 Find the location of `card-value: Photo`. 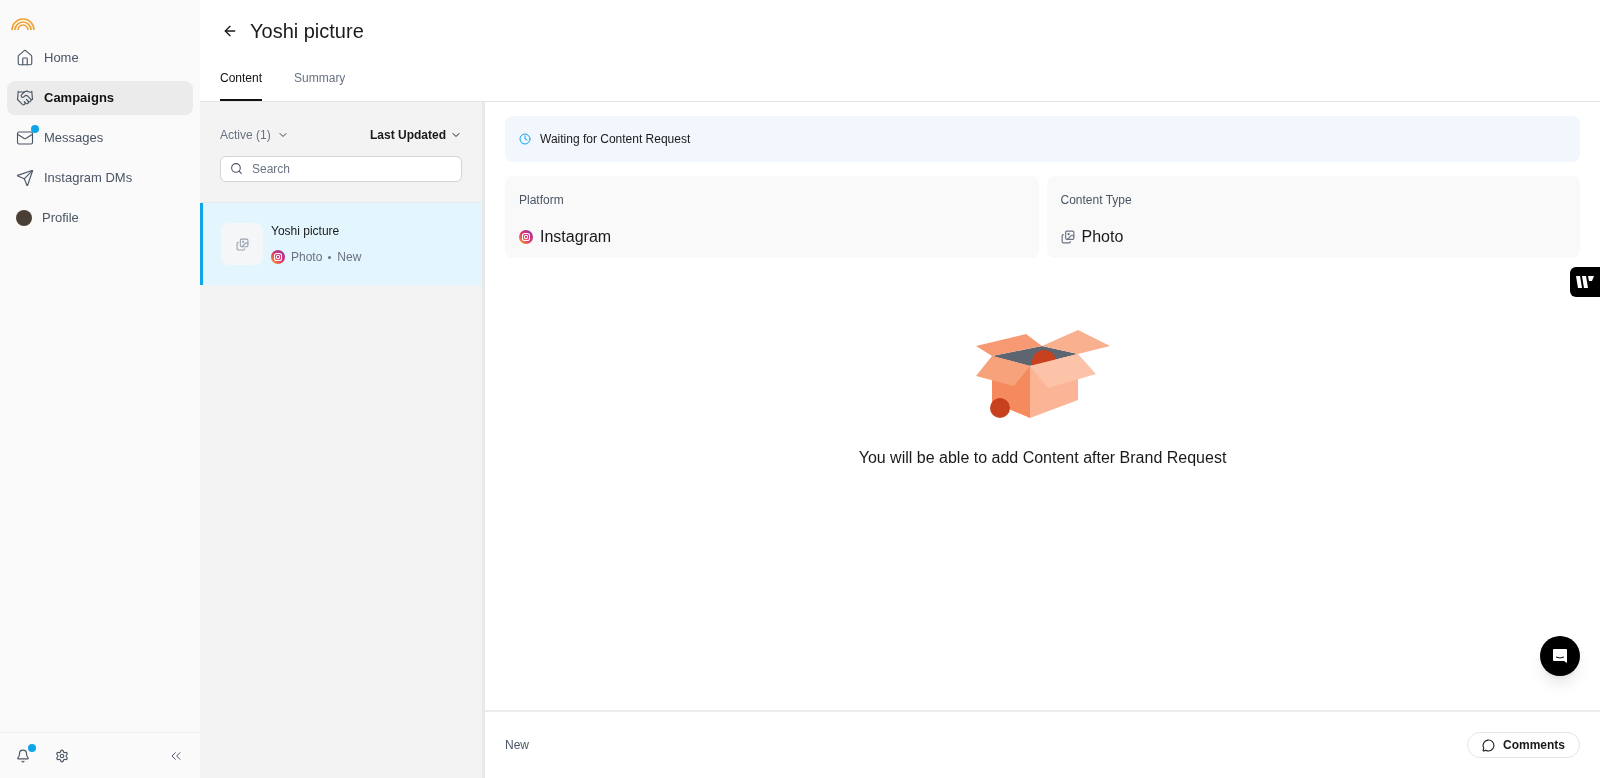

card-value: Photo is located at coordinates (1102, 237).